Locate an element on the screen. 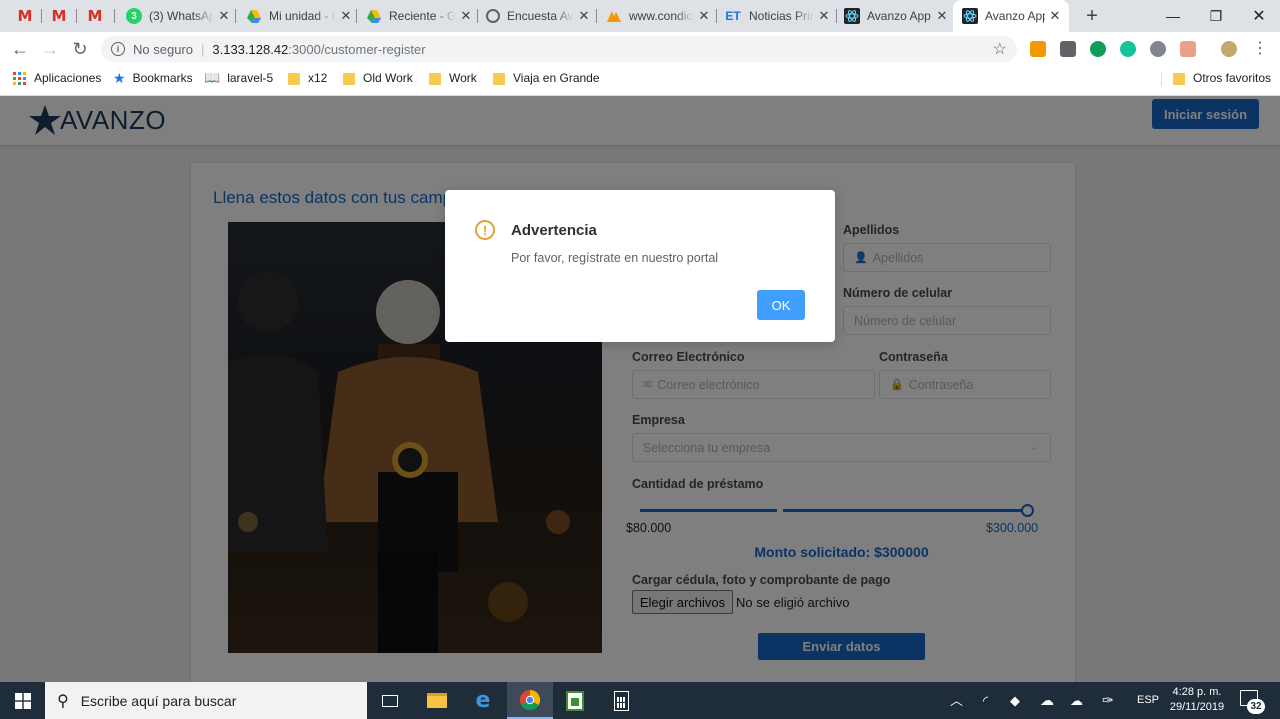  tab-encuesta: Encuesta Avanzo ✕ is located at coordinates (536, 16).